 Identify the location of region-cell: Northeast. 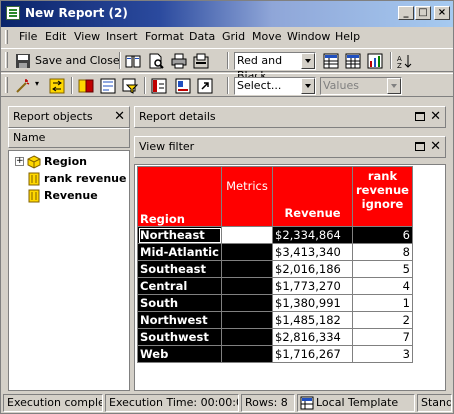
(179, 235).